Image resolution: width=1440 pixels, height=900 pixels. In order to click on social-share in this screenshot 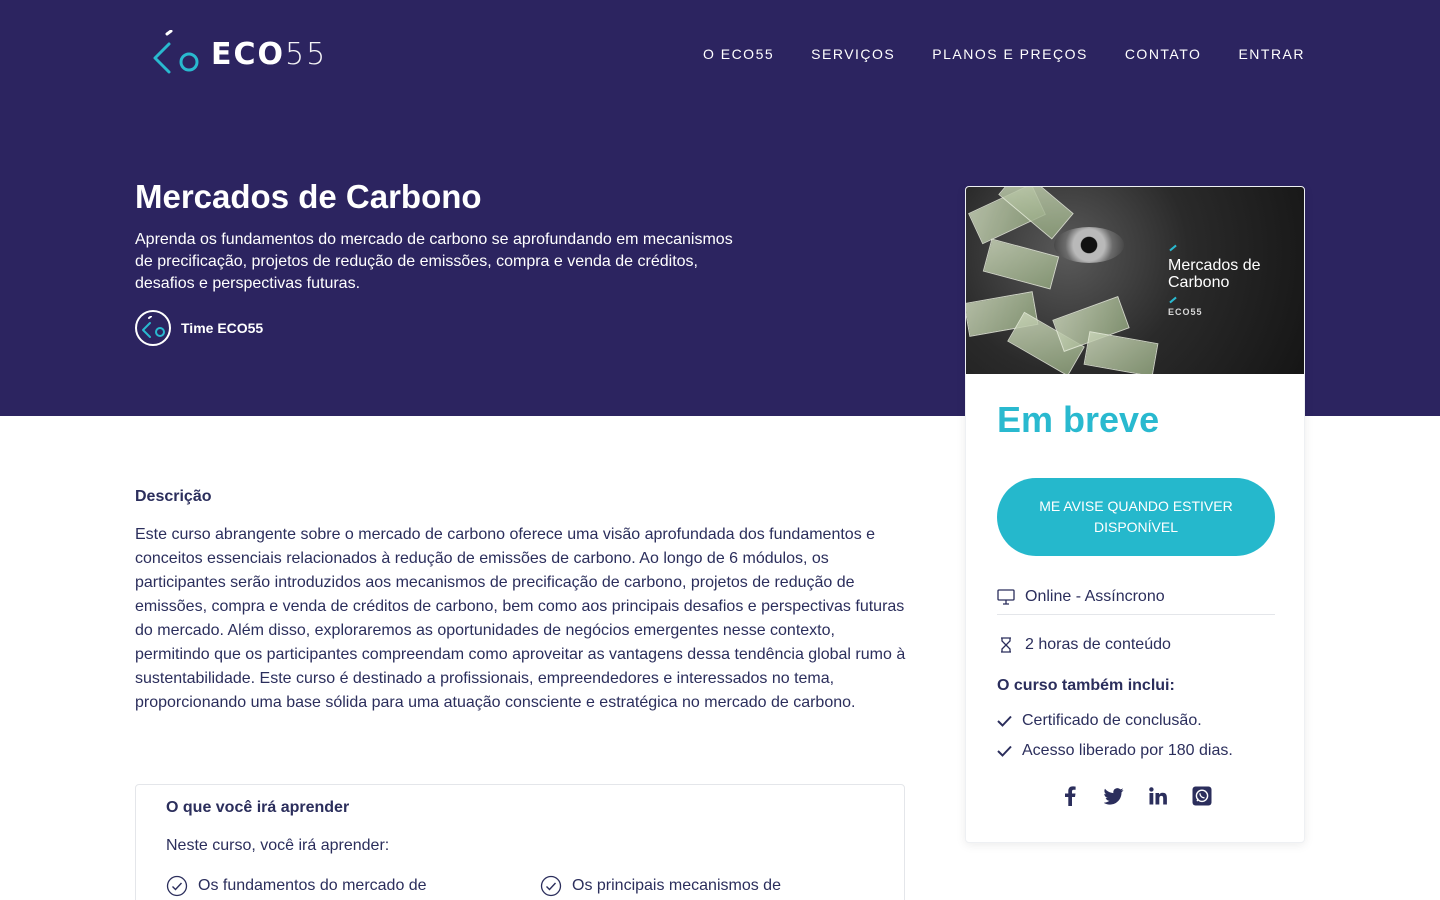, I will do `click(1135, 796)`.